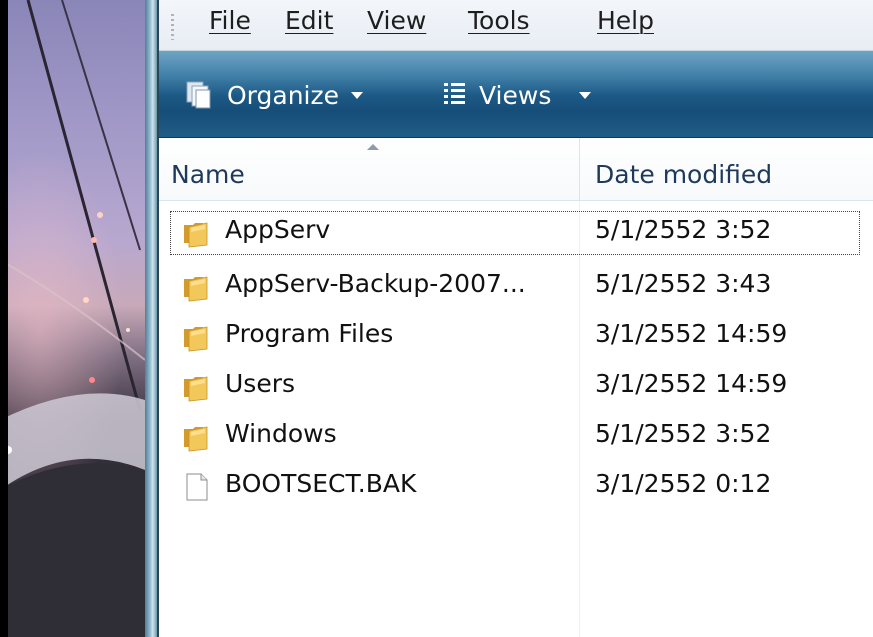 This screenshot has height=637, width=873. Describe the element at coordinates (683, 174) in the screenshot. I see `column-date-modified: Date modified` at that location.